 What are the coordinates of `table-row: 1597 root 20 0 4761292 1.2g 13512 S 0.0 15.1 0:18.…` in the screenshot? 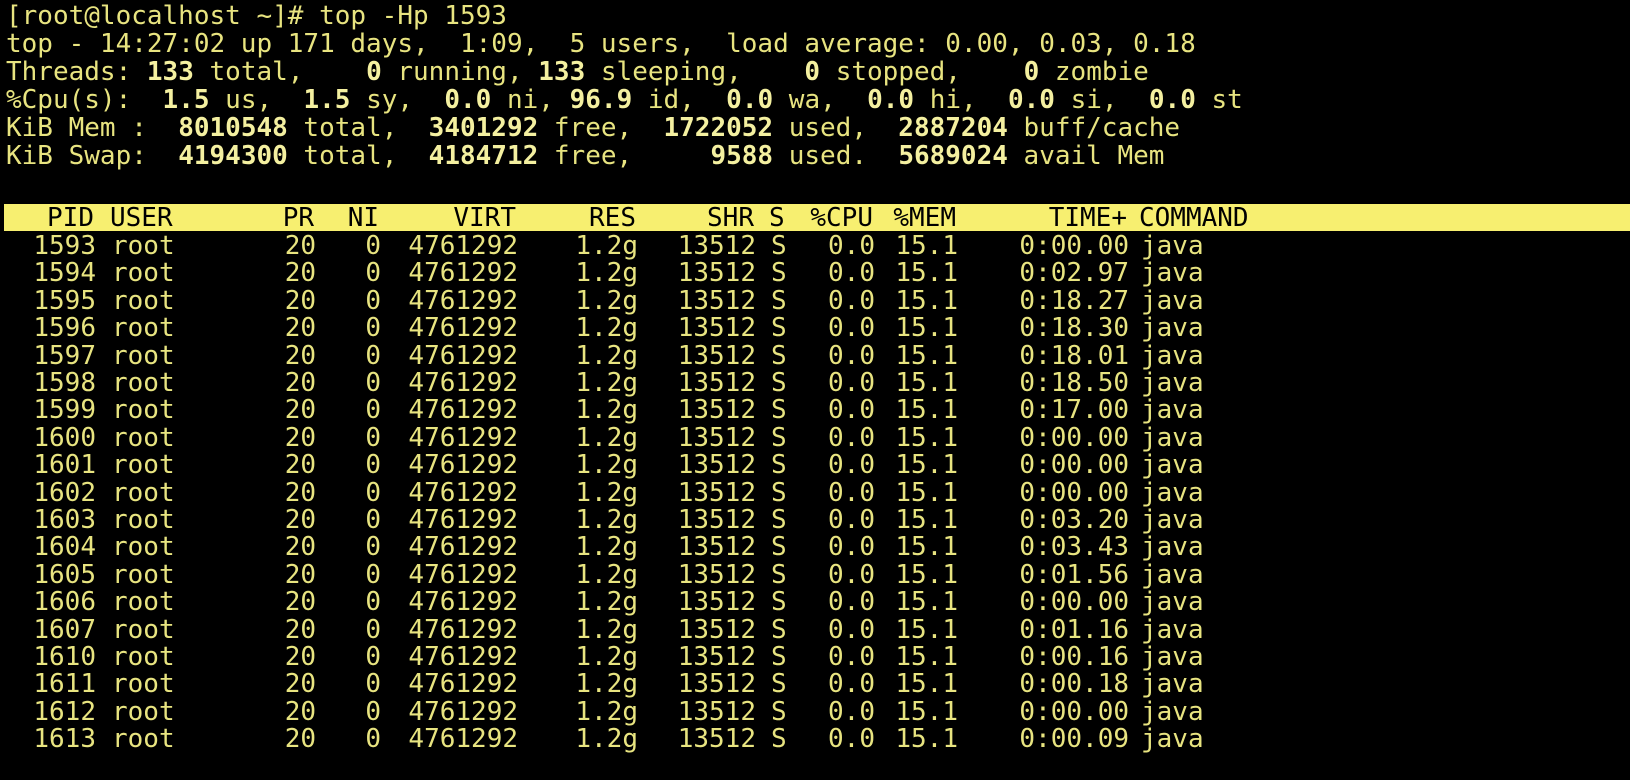 It's located at (815, 356).